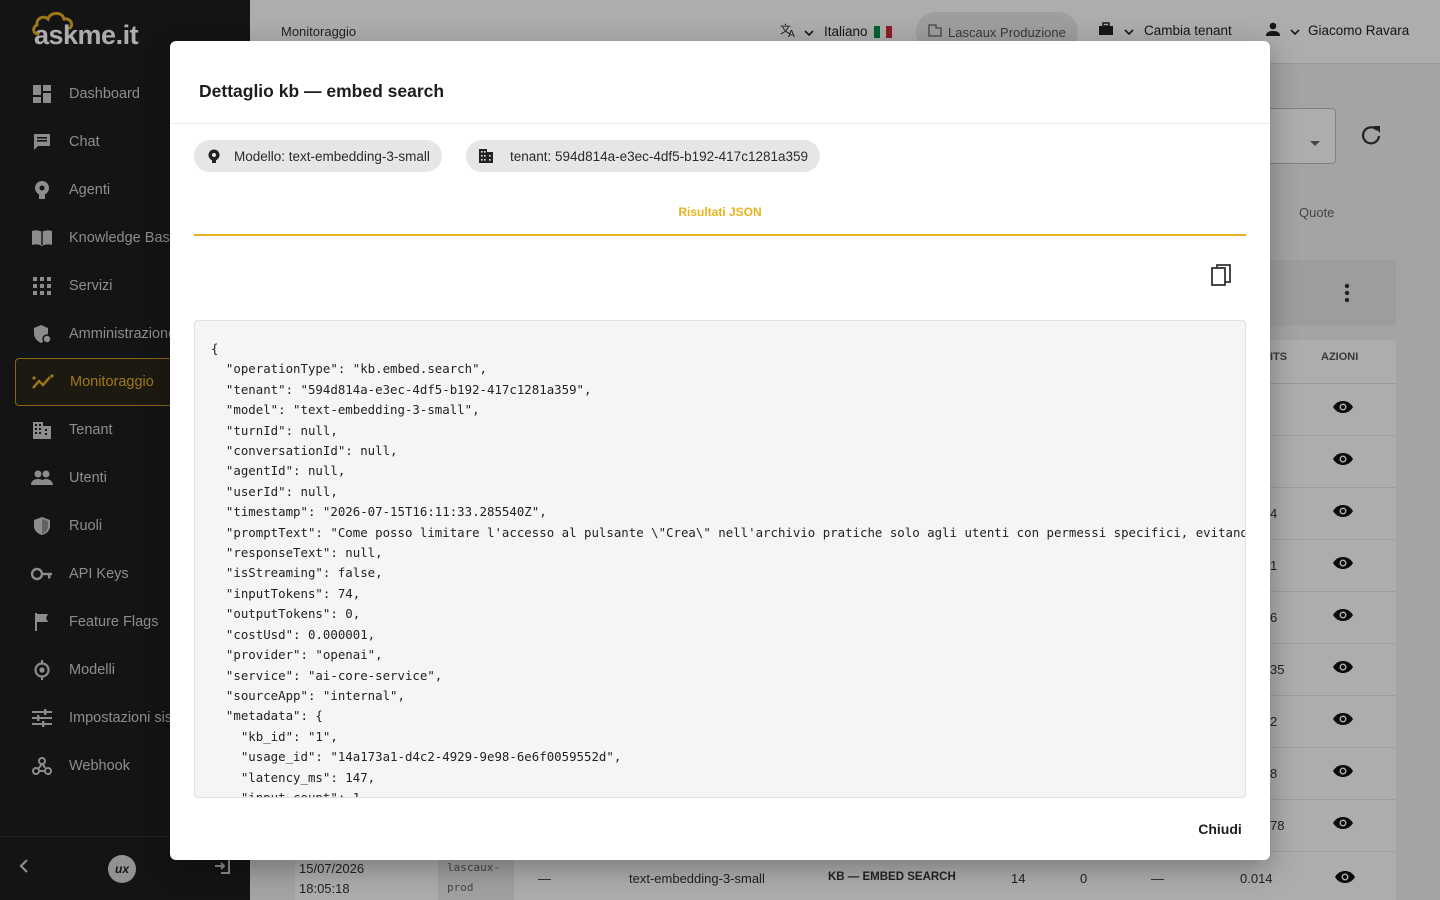 The image size is (1440, 900). I want to click on model-chip: Modello: text-embedding-3-small, so click(318, 156).